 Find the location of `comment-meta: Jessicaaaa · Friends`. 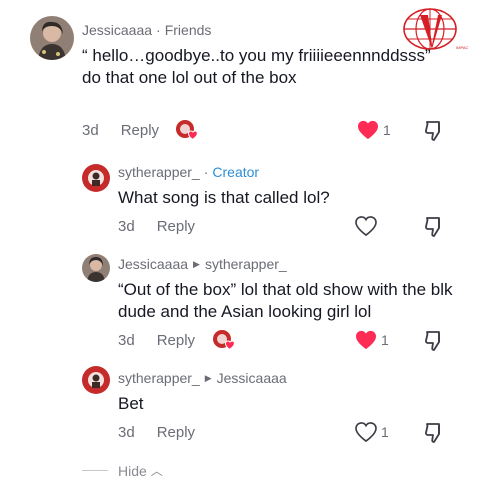

comment-meta: Jessicaaaa · Friends is located at coordinates (146, 30).